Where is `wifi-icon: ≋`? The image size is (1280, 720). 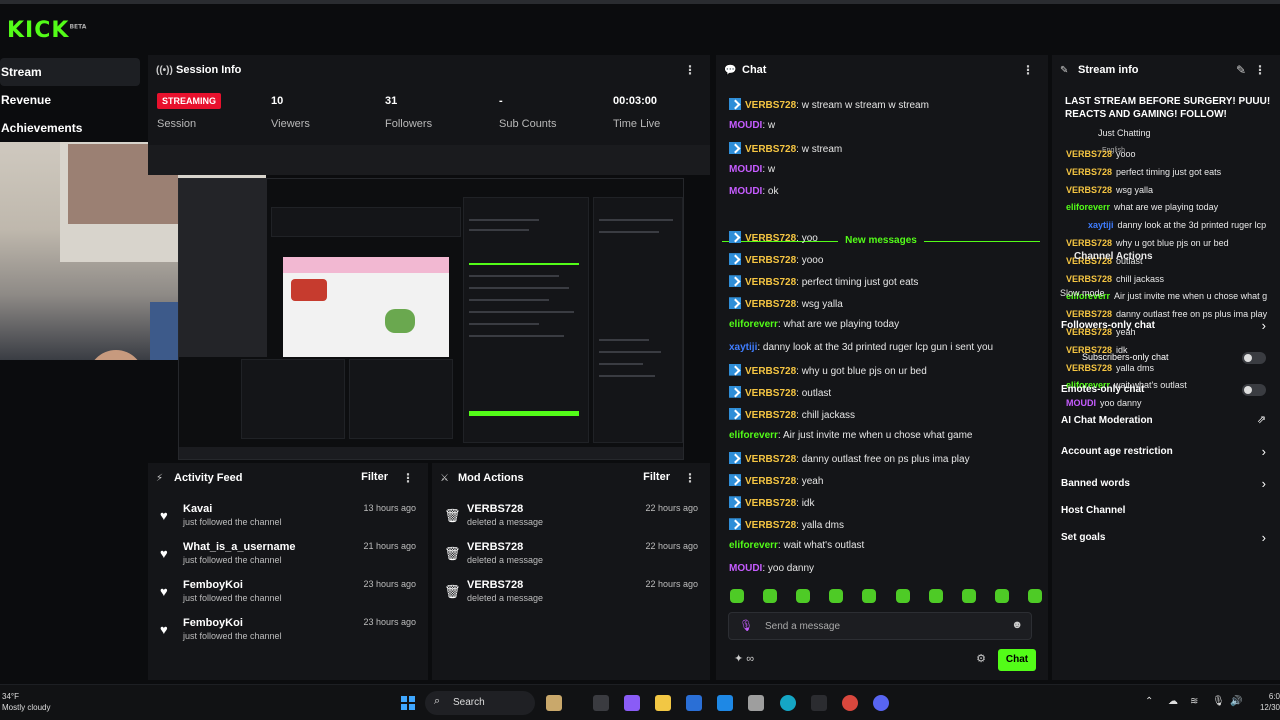 wifi-icon: ≋ is located at coordinates (1194, 701).